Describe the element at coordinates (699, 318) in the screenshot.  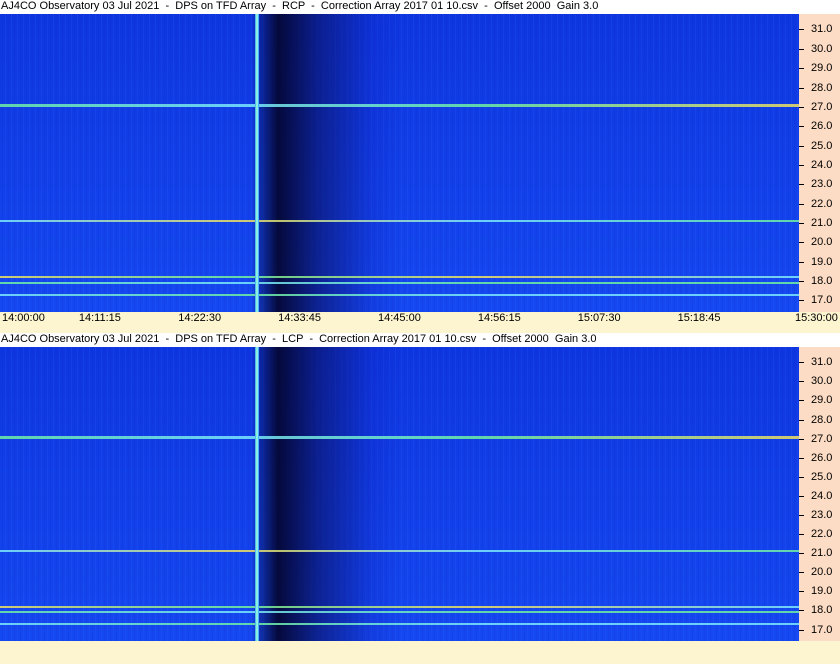
I see `x-tick-label: 15:18:45` at that location.